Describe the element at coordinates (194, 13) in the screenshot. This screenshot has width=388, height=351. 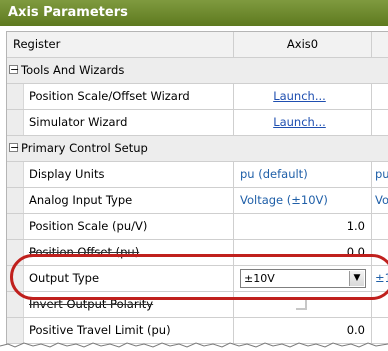
I see `panel-title: Axis Parameters` at that location.